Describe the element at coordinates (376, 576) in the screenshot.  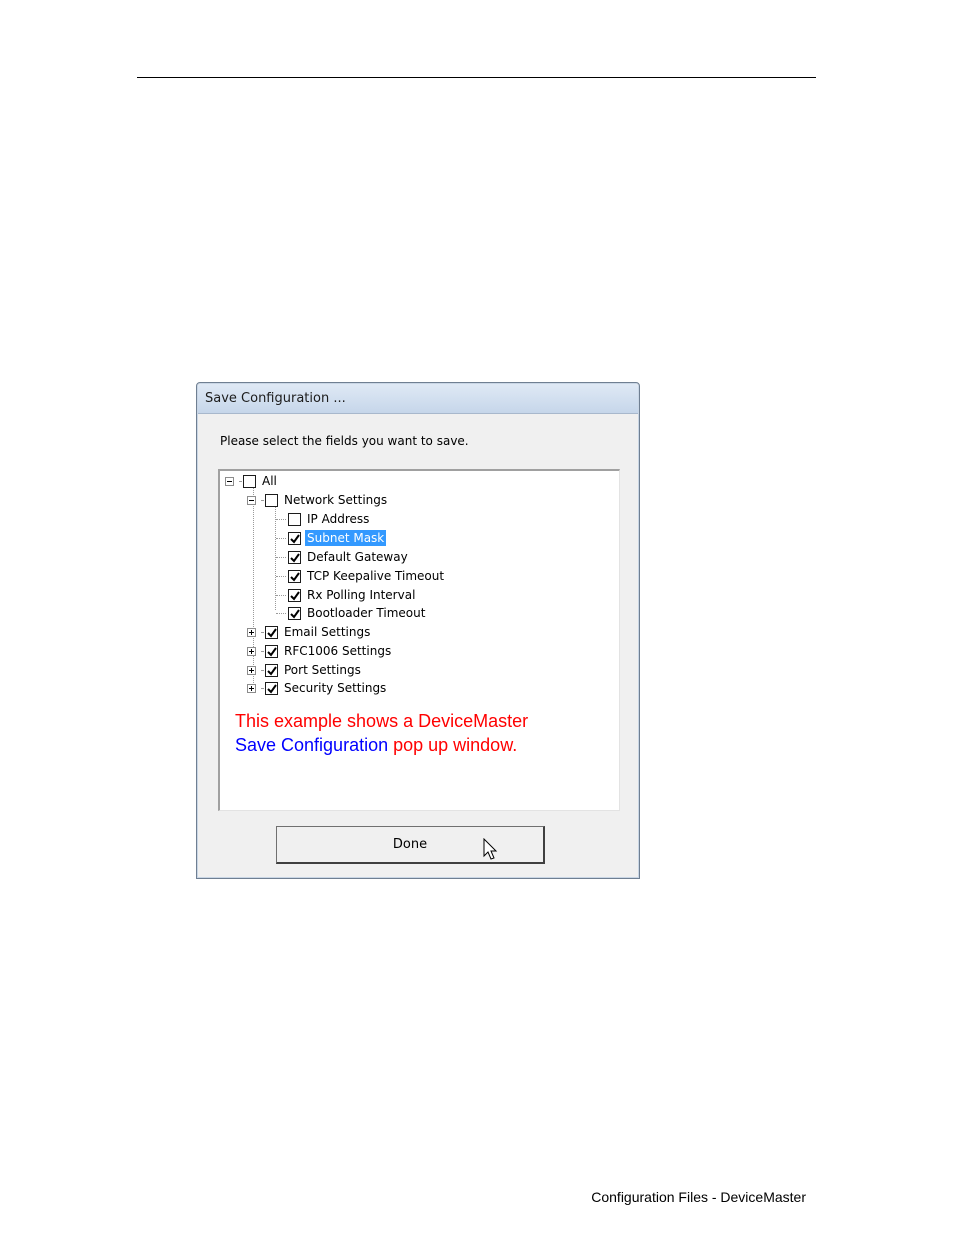
I see `tree-node-label: TCP Keepalive Timeout` at that location.